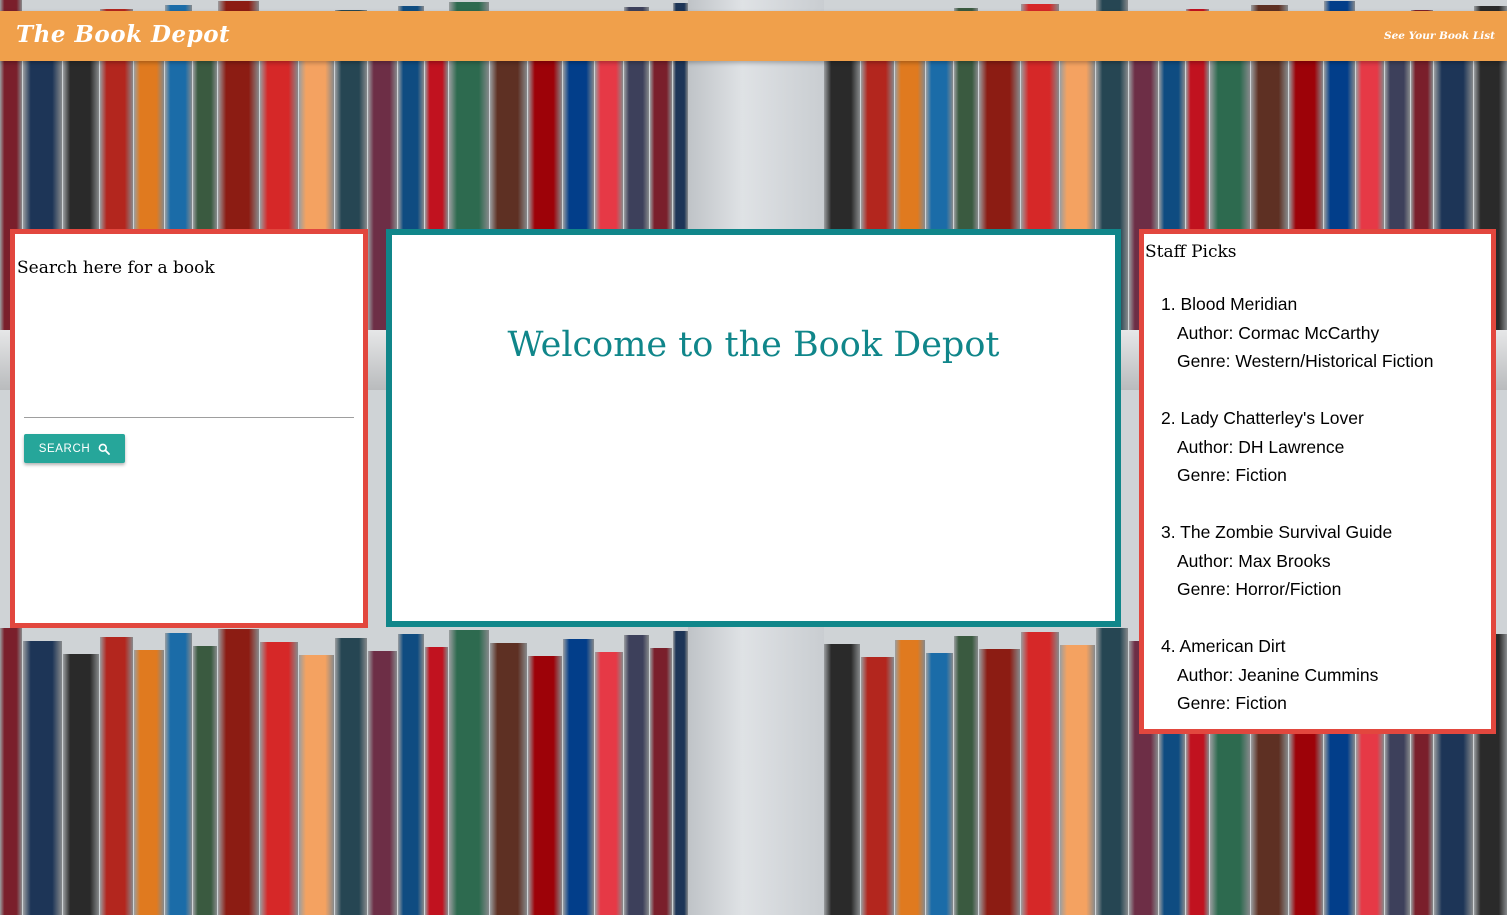  I want to click on welcome-title: Welcome to the Book Depot, so click(753, 345).